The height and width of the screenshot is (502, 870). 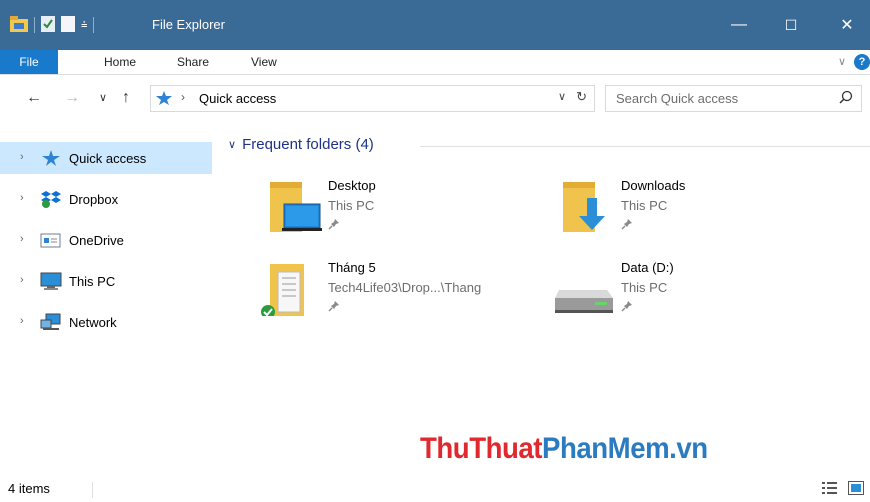 I want to click on minimize-button: —, so click(x=739, y=25).